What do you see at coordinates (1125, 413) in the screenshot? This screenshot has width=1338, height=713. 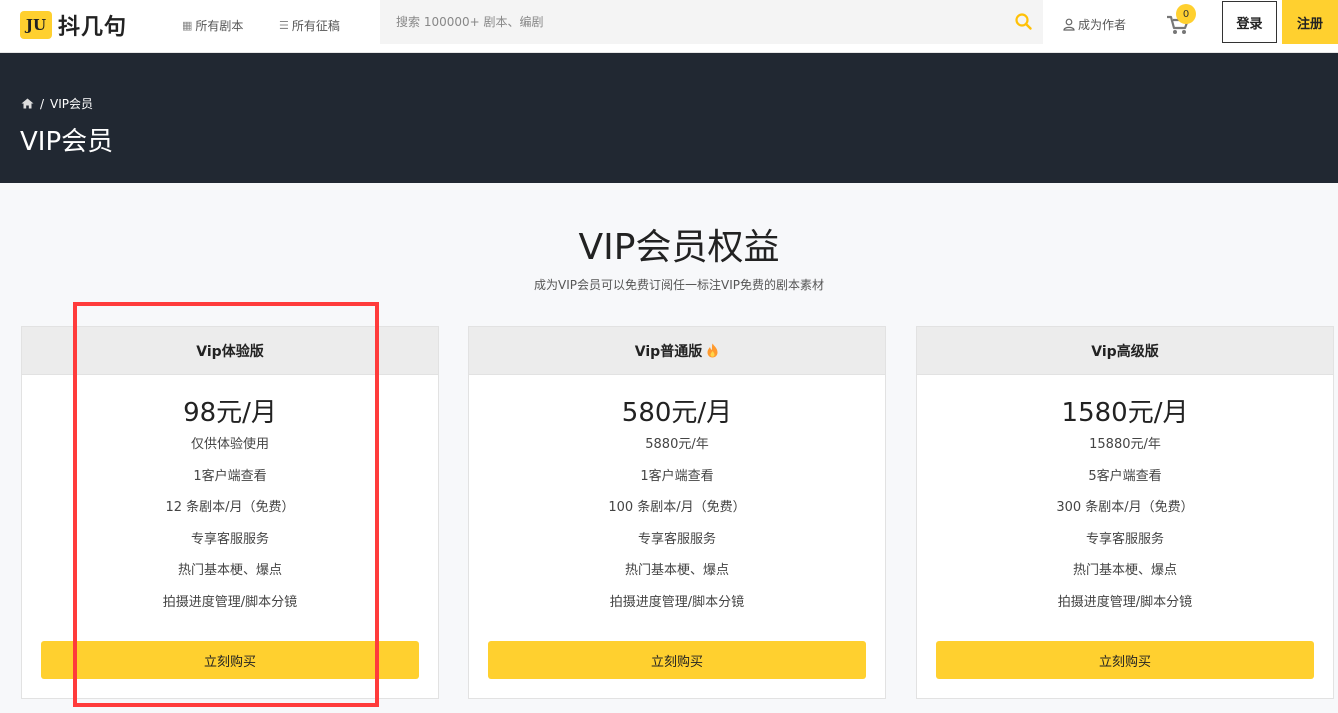 I see `plan-price: 1580元/月` at bounding box center [1125, 413].